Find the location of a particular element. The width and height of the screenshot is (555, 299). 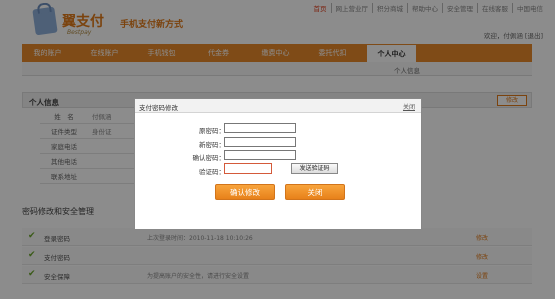

verification-code-label: 验证码： is located at coordinates (212, 172).